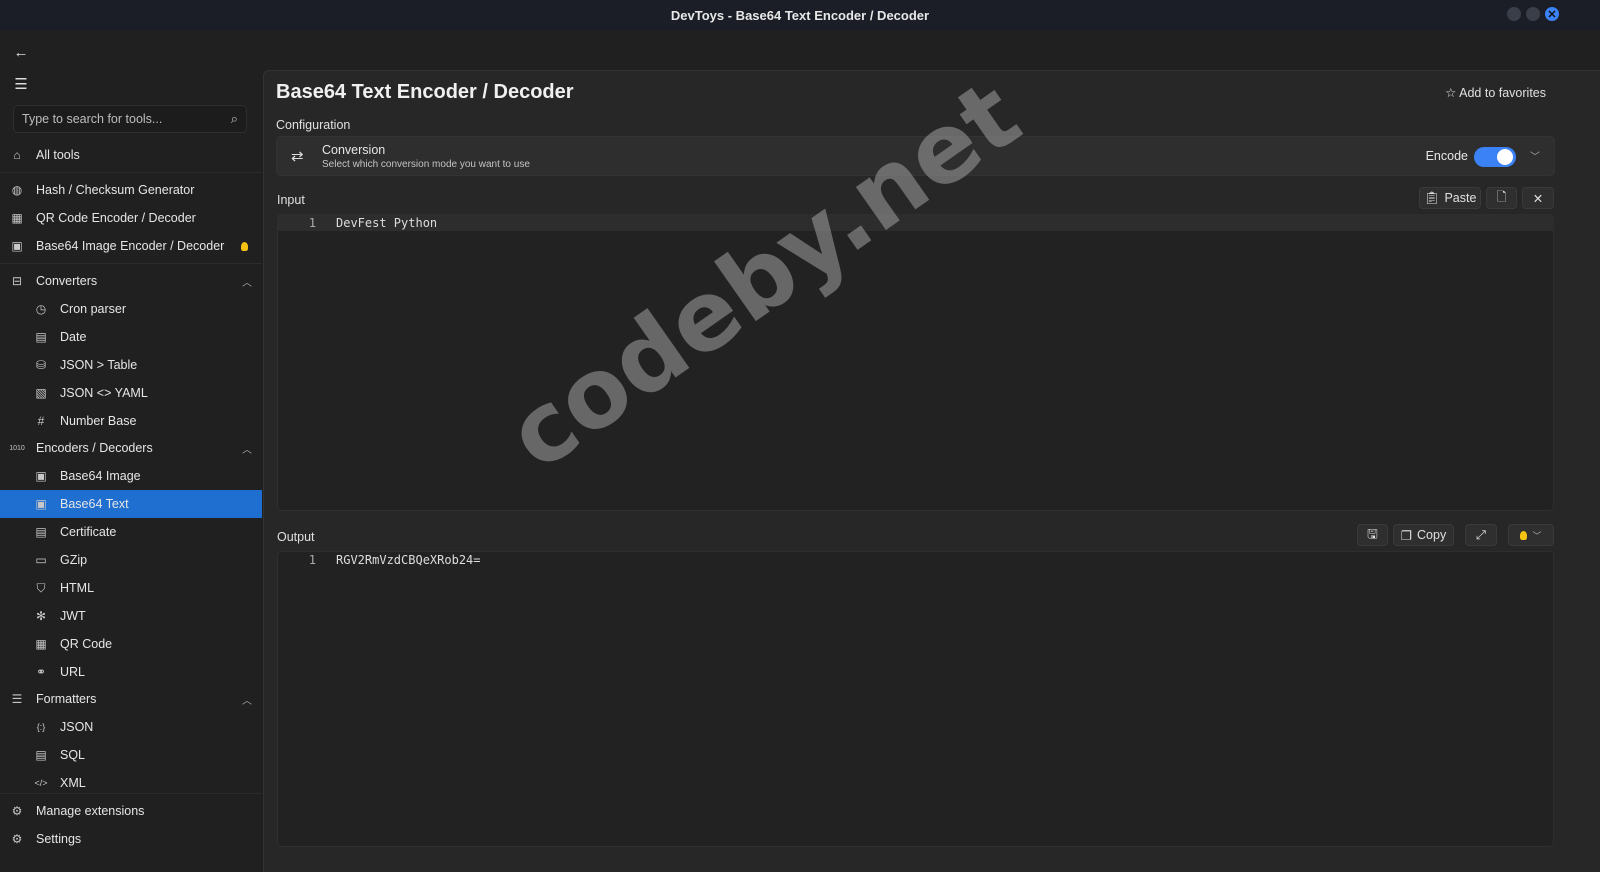 Image resolution: width=1600 pixels, height=872 pixels. I want to click on sidebar-item-base64-text: ▣ Base64 Text, so click(131, 504).